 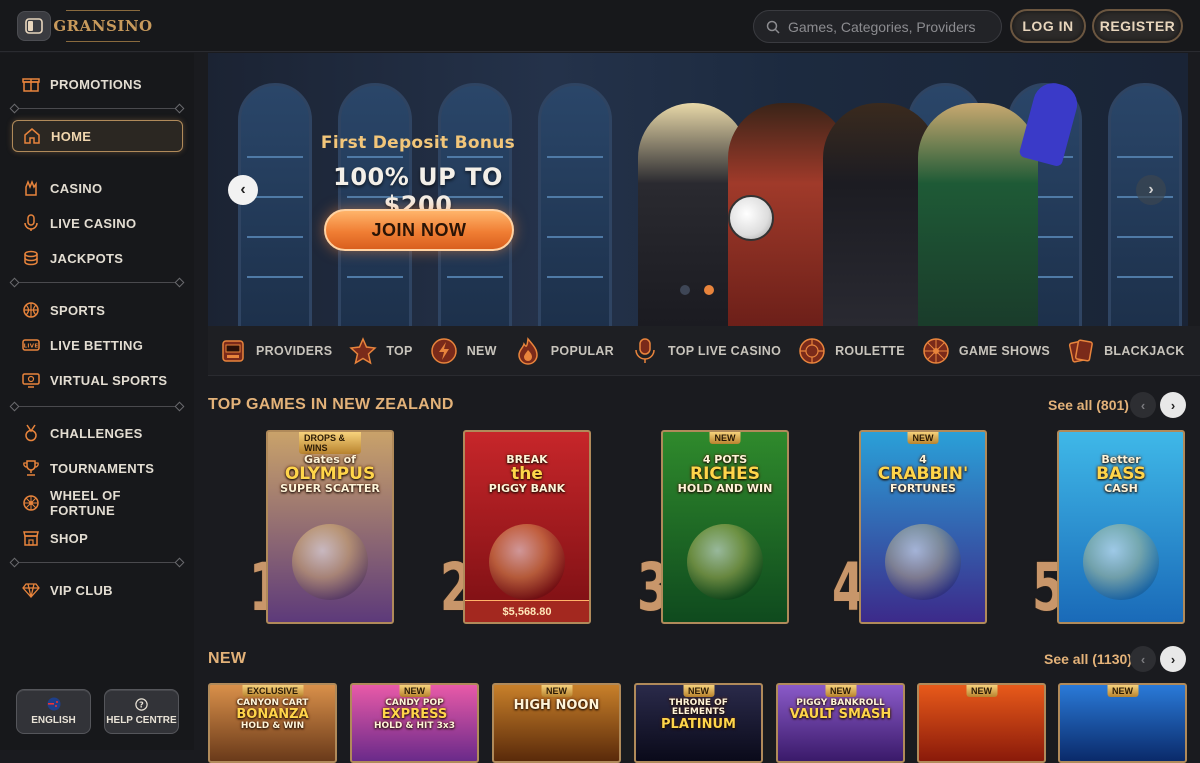 I want to click on game-card: NEW CANDY POP EXPRESS HOLD & HIT 3x3, so click(x=414, y=723).